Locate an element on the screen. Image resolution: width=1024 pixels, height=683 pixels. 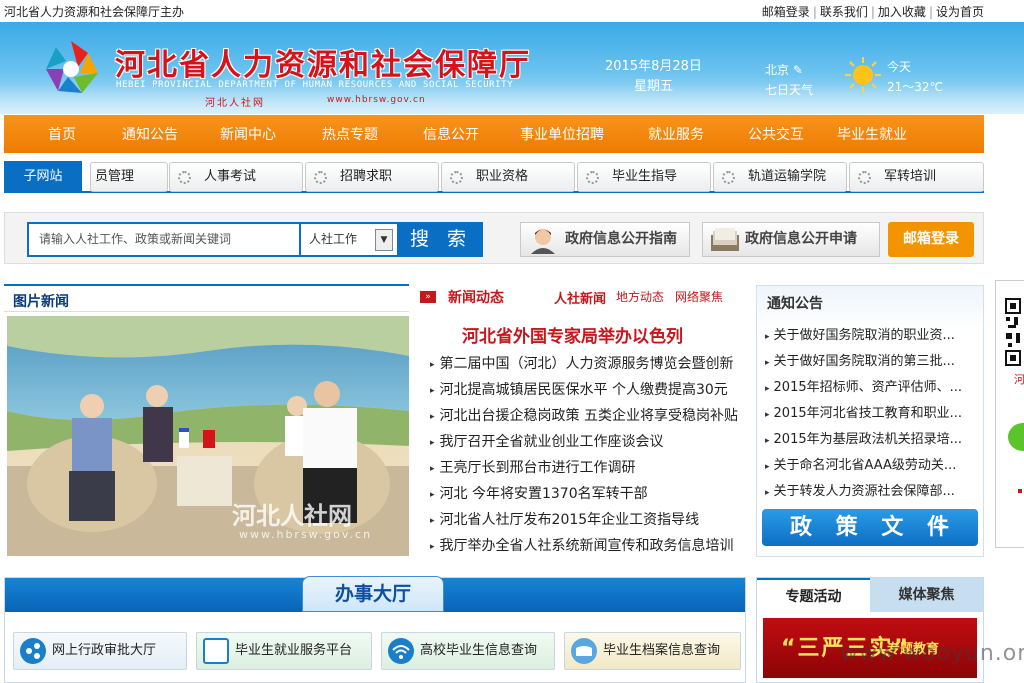
photo-watermark: 河北人社网 is located at coordinates (292, 516).